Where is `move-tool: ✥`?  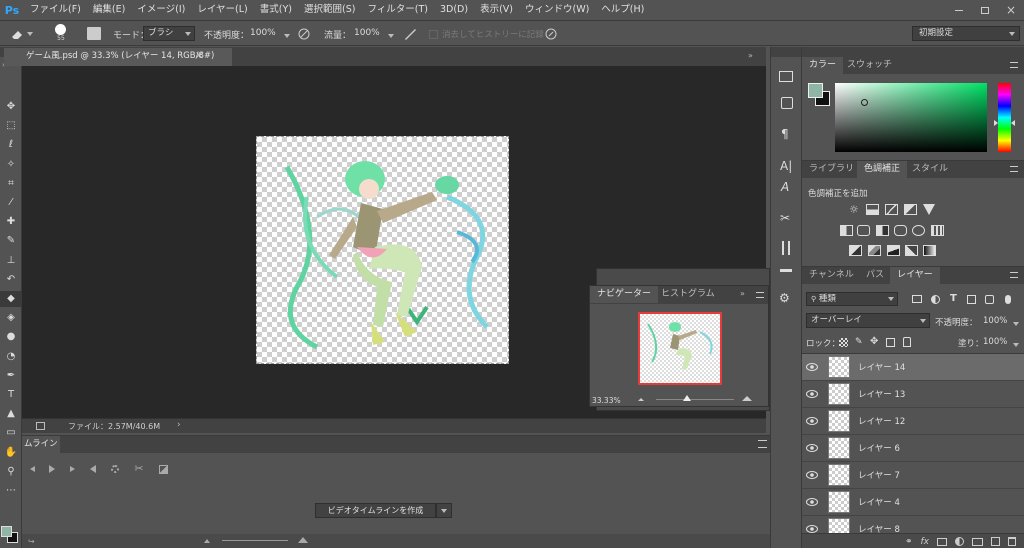 move-tool: ✥ is located at coordinates (11, 107).